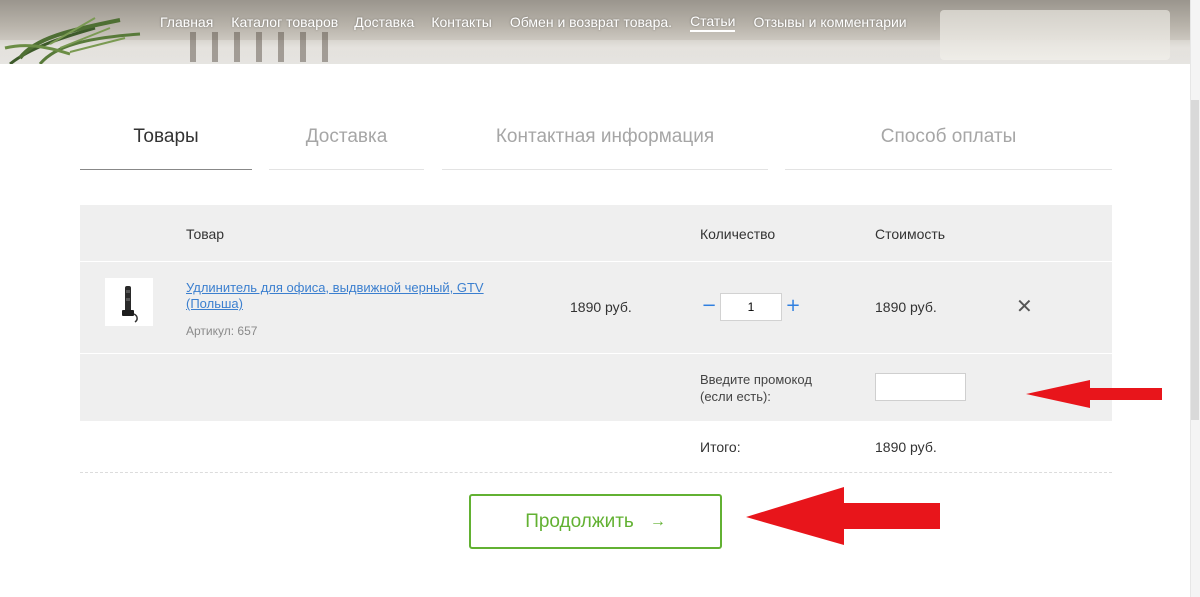  What do you see at coordinates (738, 234) in the screenshot?
I see `header-quantity: Количество` at bounding box center [738, 234].